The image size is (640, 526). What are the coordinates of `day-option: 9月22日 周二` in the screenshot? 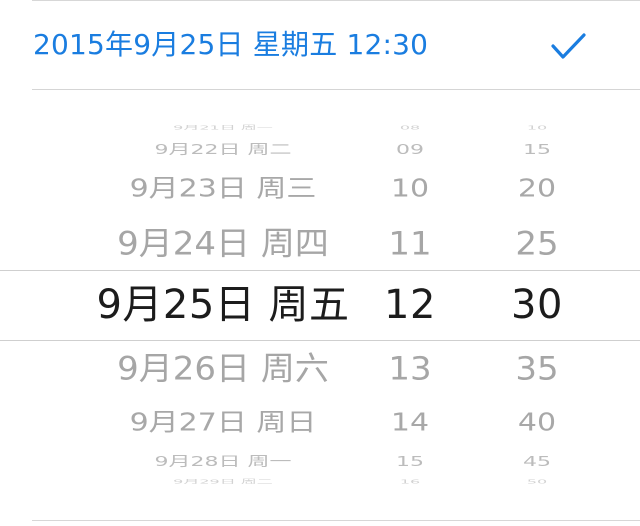 It's located at (223, 150).